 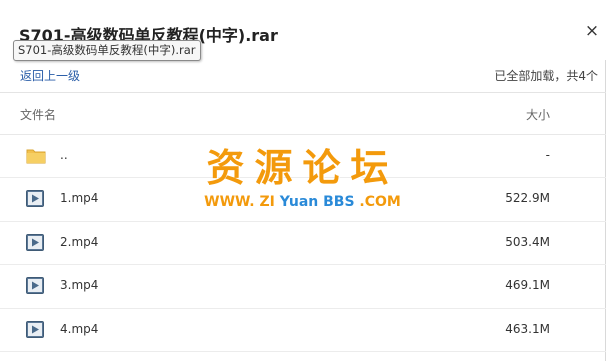 What do you see at coordinates (64, 155) in the screenshot?
I see `file-name: ..` at bounding box center [64, 155].